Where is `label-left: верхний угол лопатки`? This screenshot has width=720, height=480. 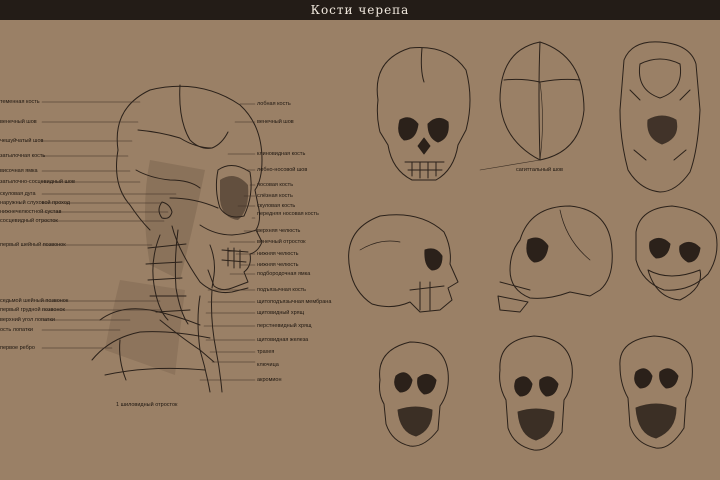 label-left: верхний угол лопатки is located at coordinates (27, 320).